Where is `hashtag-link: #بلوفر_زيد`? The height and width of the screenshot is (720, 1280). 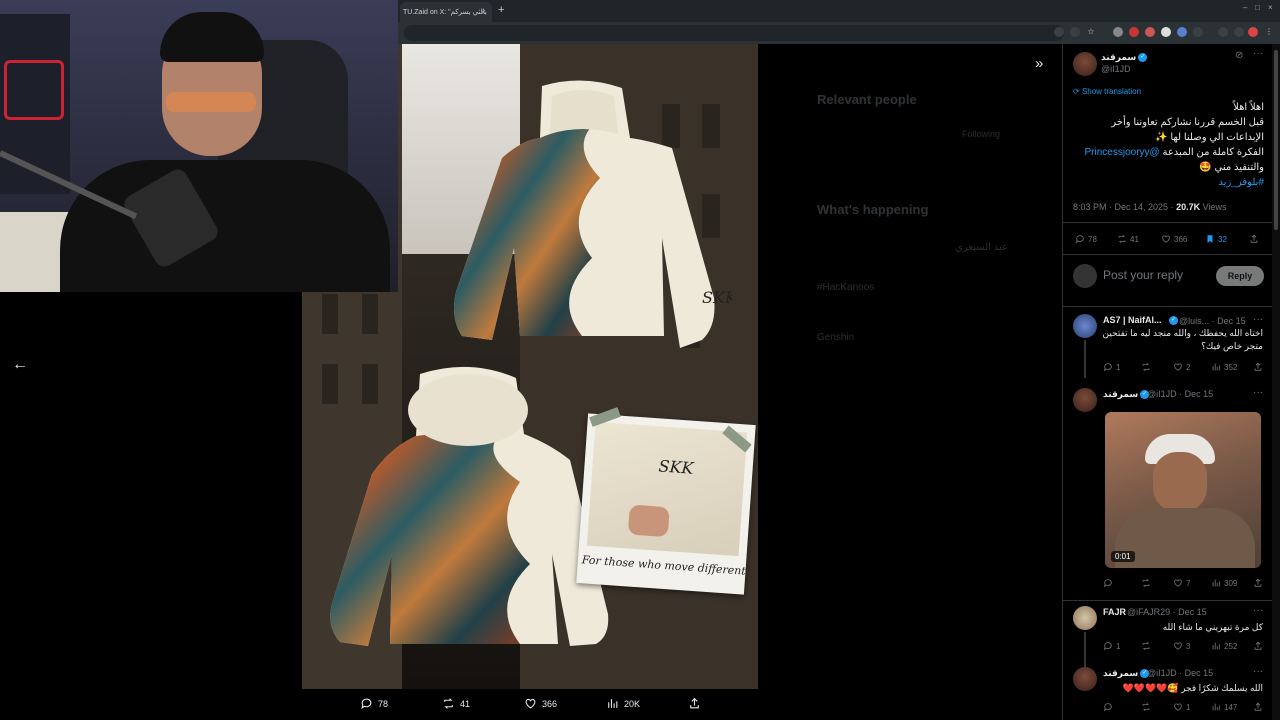 hashtag-link: #بلوفر_زيد is located at coordinates (1167, 182).